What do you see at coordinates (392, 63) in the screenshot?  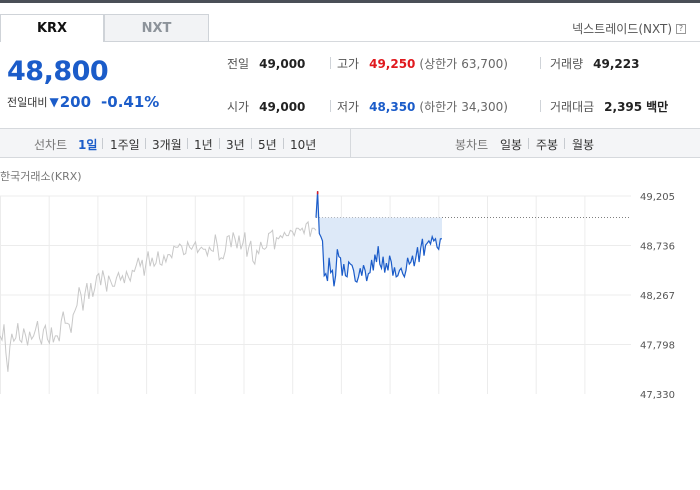 I see `stat-value: 49,250` at bounding box center [392, 63].